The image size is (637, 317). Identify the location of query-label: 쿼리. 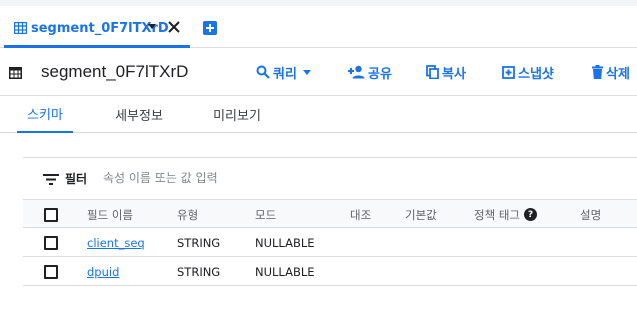
(285, 74).